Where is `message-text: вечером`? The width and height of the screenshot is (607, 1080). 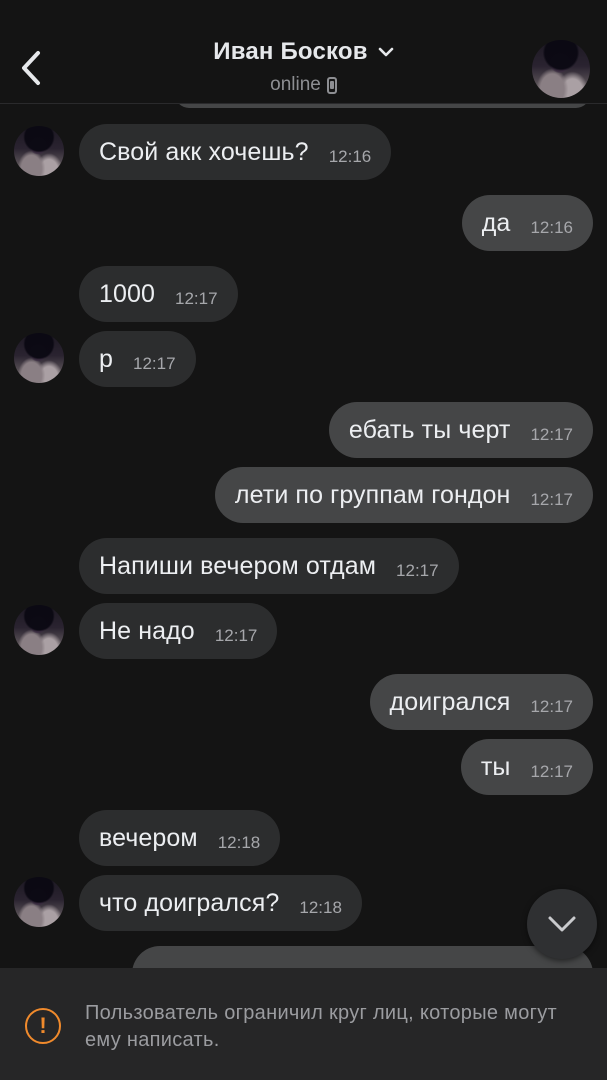
message-text: вечером is located at coordinates (148, 837).